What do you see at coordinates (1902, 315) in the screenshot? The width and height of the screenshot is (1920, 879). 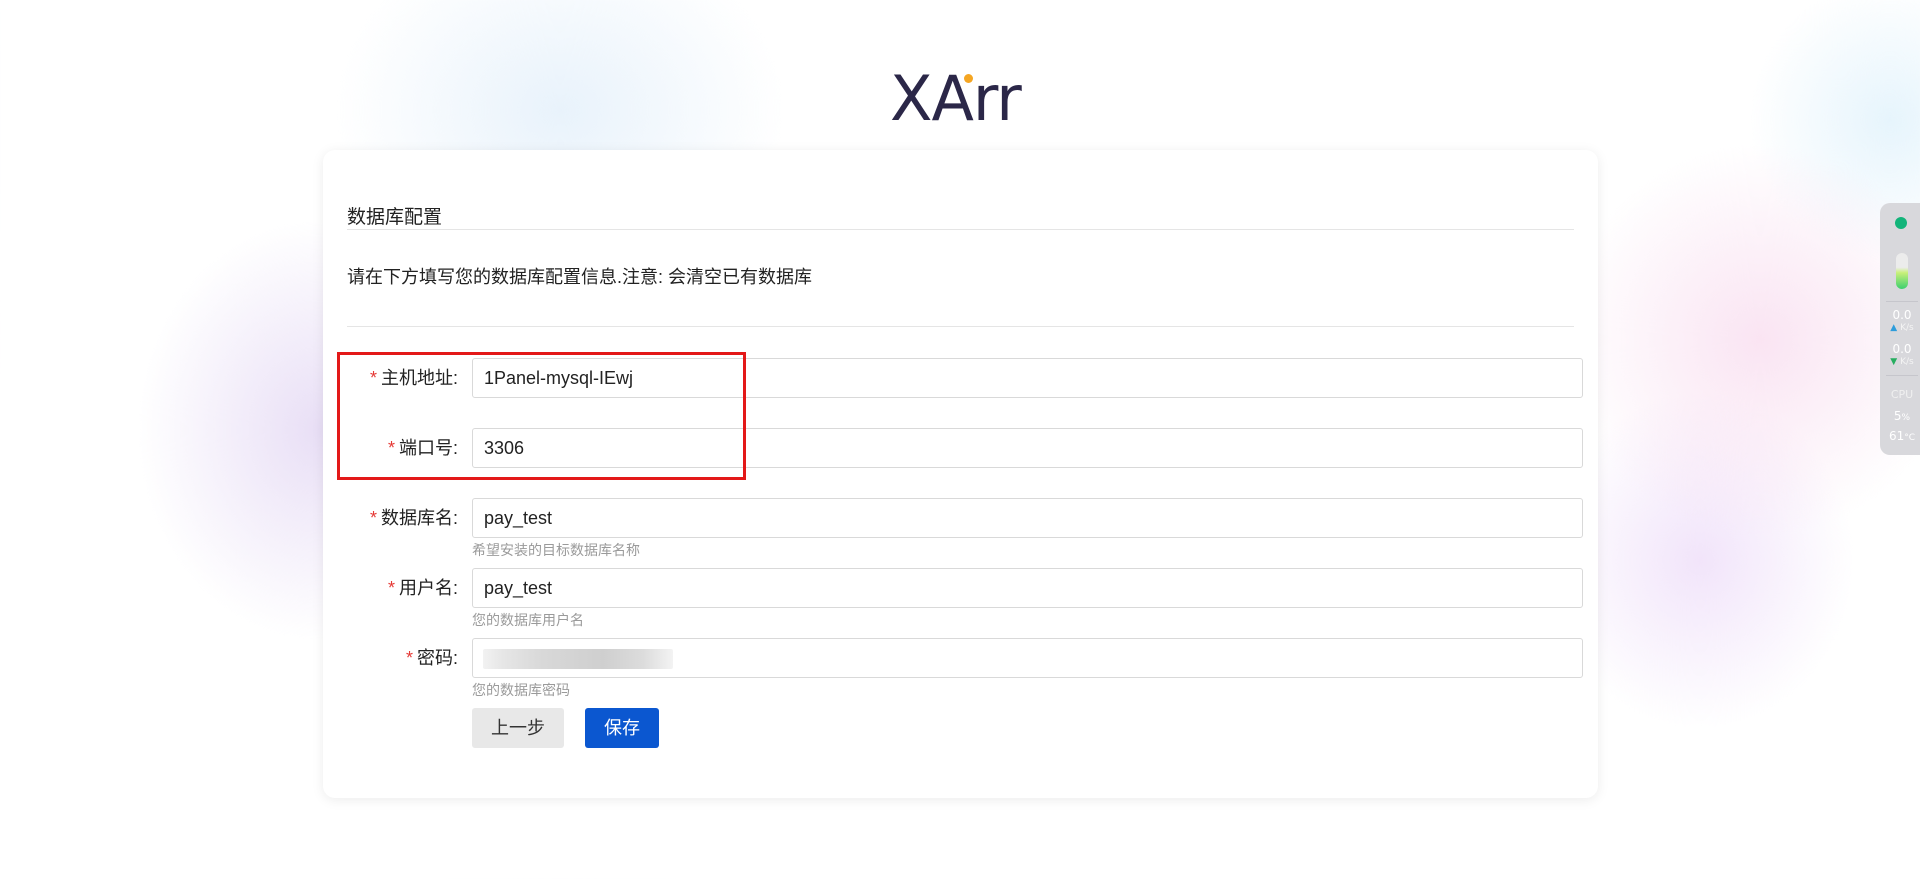 I see `upload-speed: 0.0` at bounding box center [1902, 315].